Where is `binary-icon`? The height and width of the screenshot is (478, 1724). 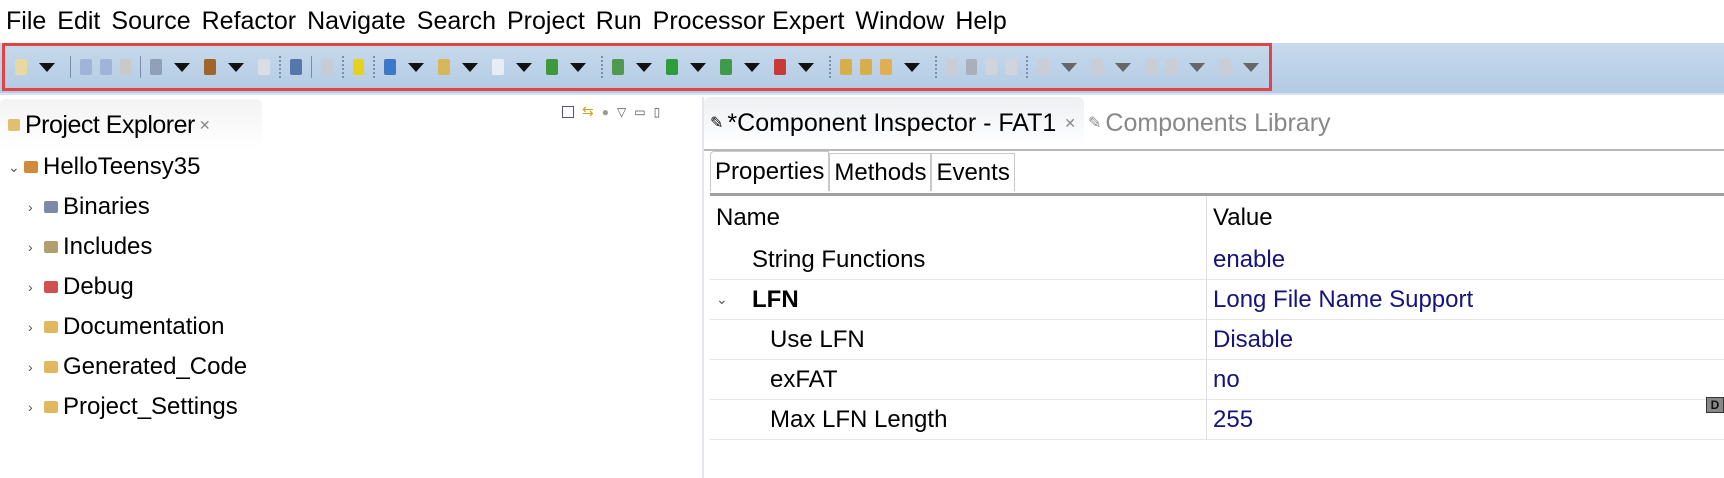 binary-icon is located at coordinates (264, 67).